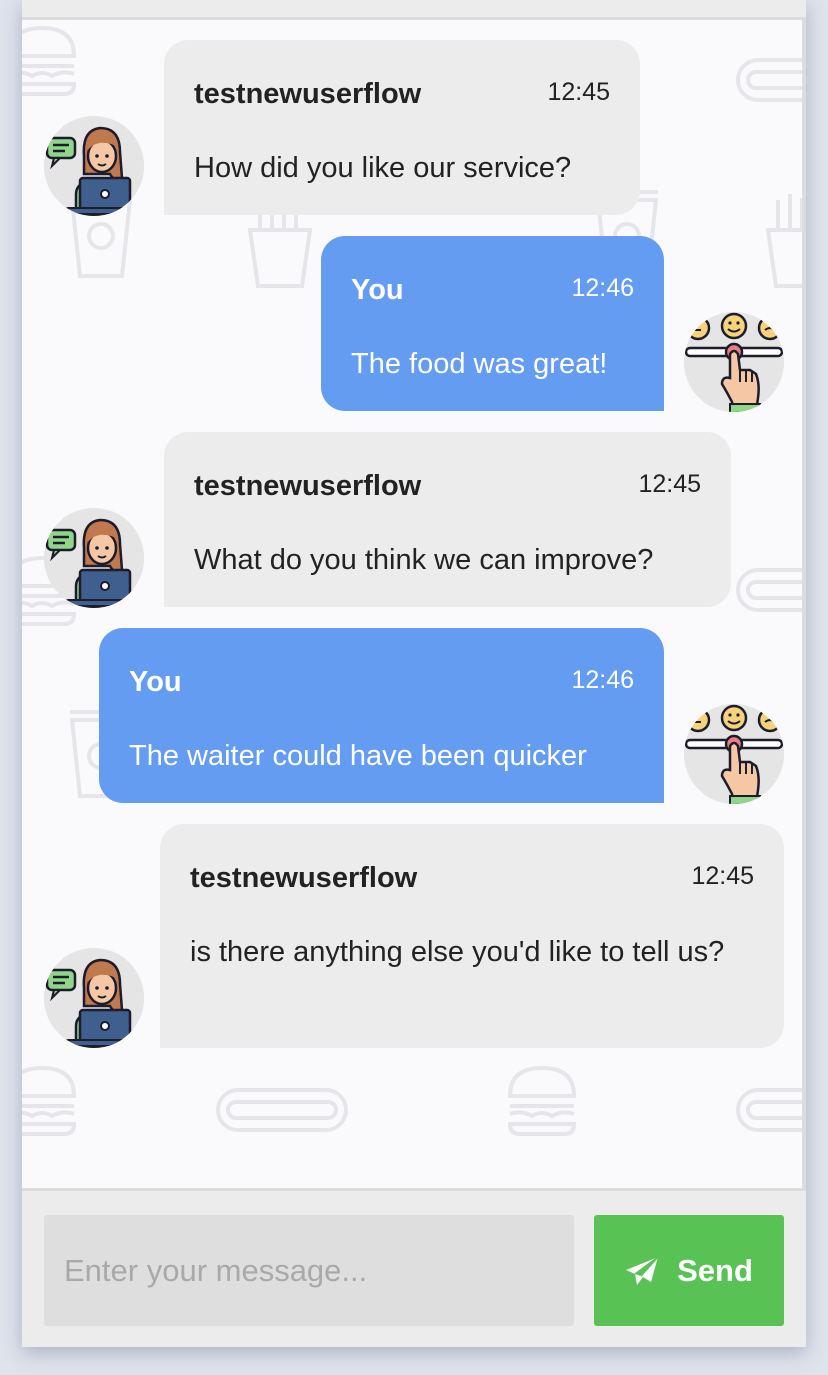 The image size is (828, 1375). I want to click on message-composer: Send, so click(414, 1267).